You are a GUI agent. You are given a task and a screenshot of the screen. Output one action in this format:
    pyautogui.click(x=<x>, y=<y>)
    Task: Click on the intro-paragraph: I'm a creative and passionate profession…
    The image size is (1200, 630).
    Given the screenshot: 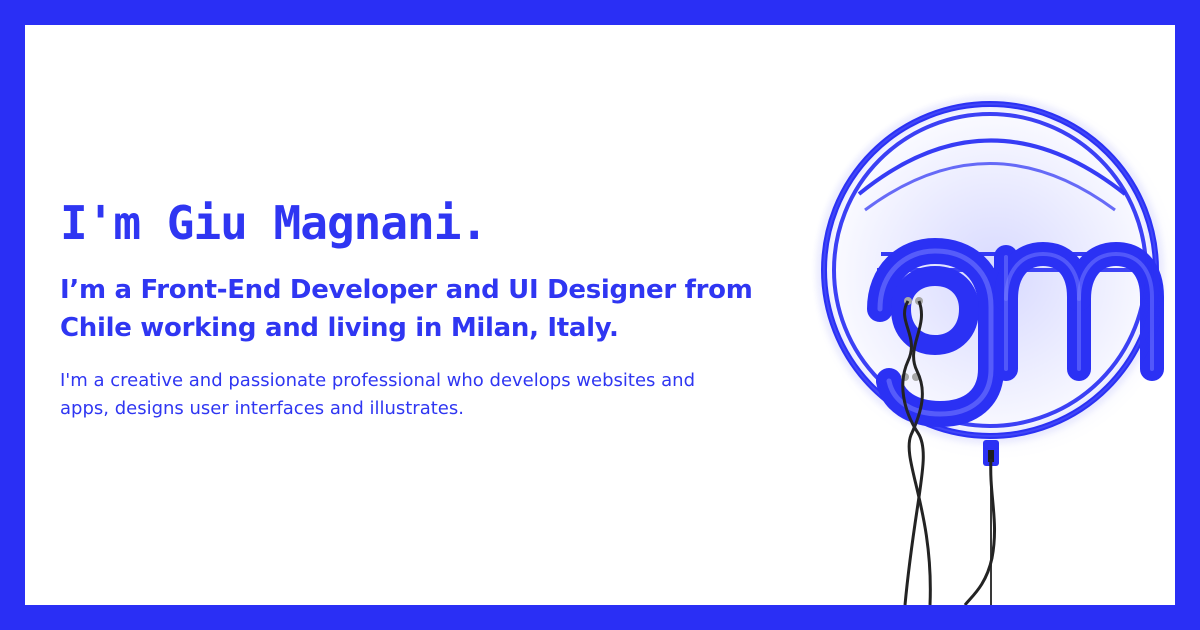 What is the action you would take?
    pyautogui.click(x=377, y=394)
    